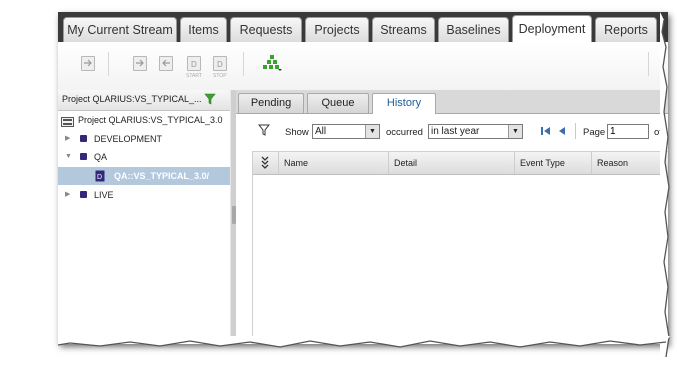 The width and height of the screenshot is (677, 371). I want to click on grid-header: Name Detail Event Type Reason, so click(460, 163).